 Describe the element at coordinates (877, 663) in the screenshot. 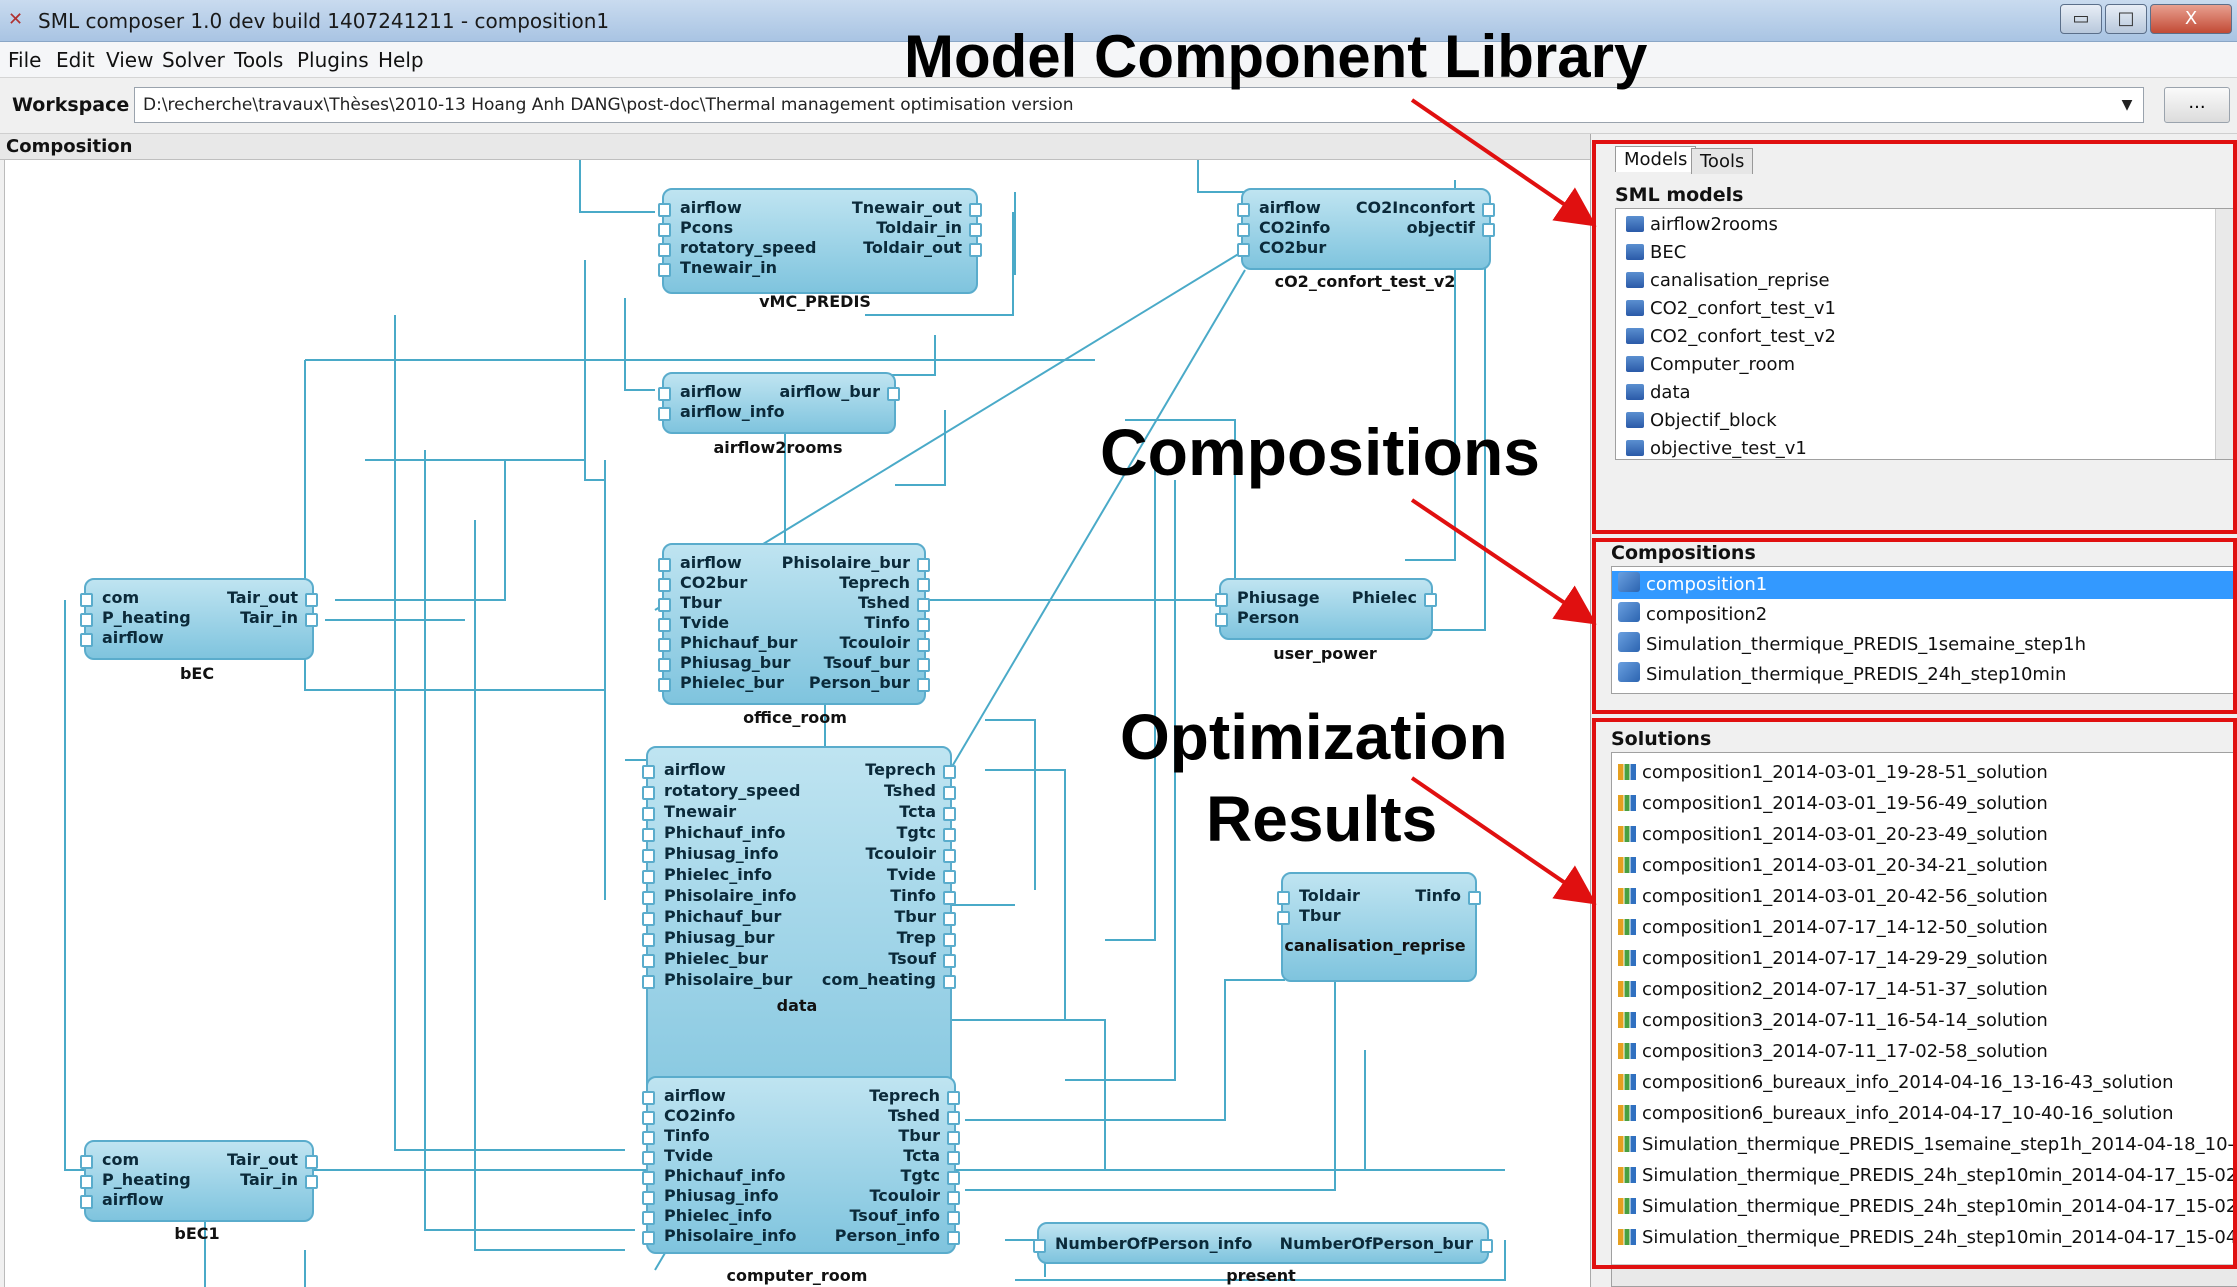

I see `port-out: Tsouf_bur` at that location.